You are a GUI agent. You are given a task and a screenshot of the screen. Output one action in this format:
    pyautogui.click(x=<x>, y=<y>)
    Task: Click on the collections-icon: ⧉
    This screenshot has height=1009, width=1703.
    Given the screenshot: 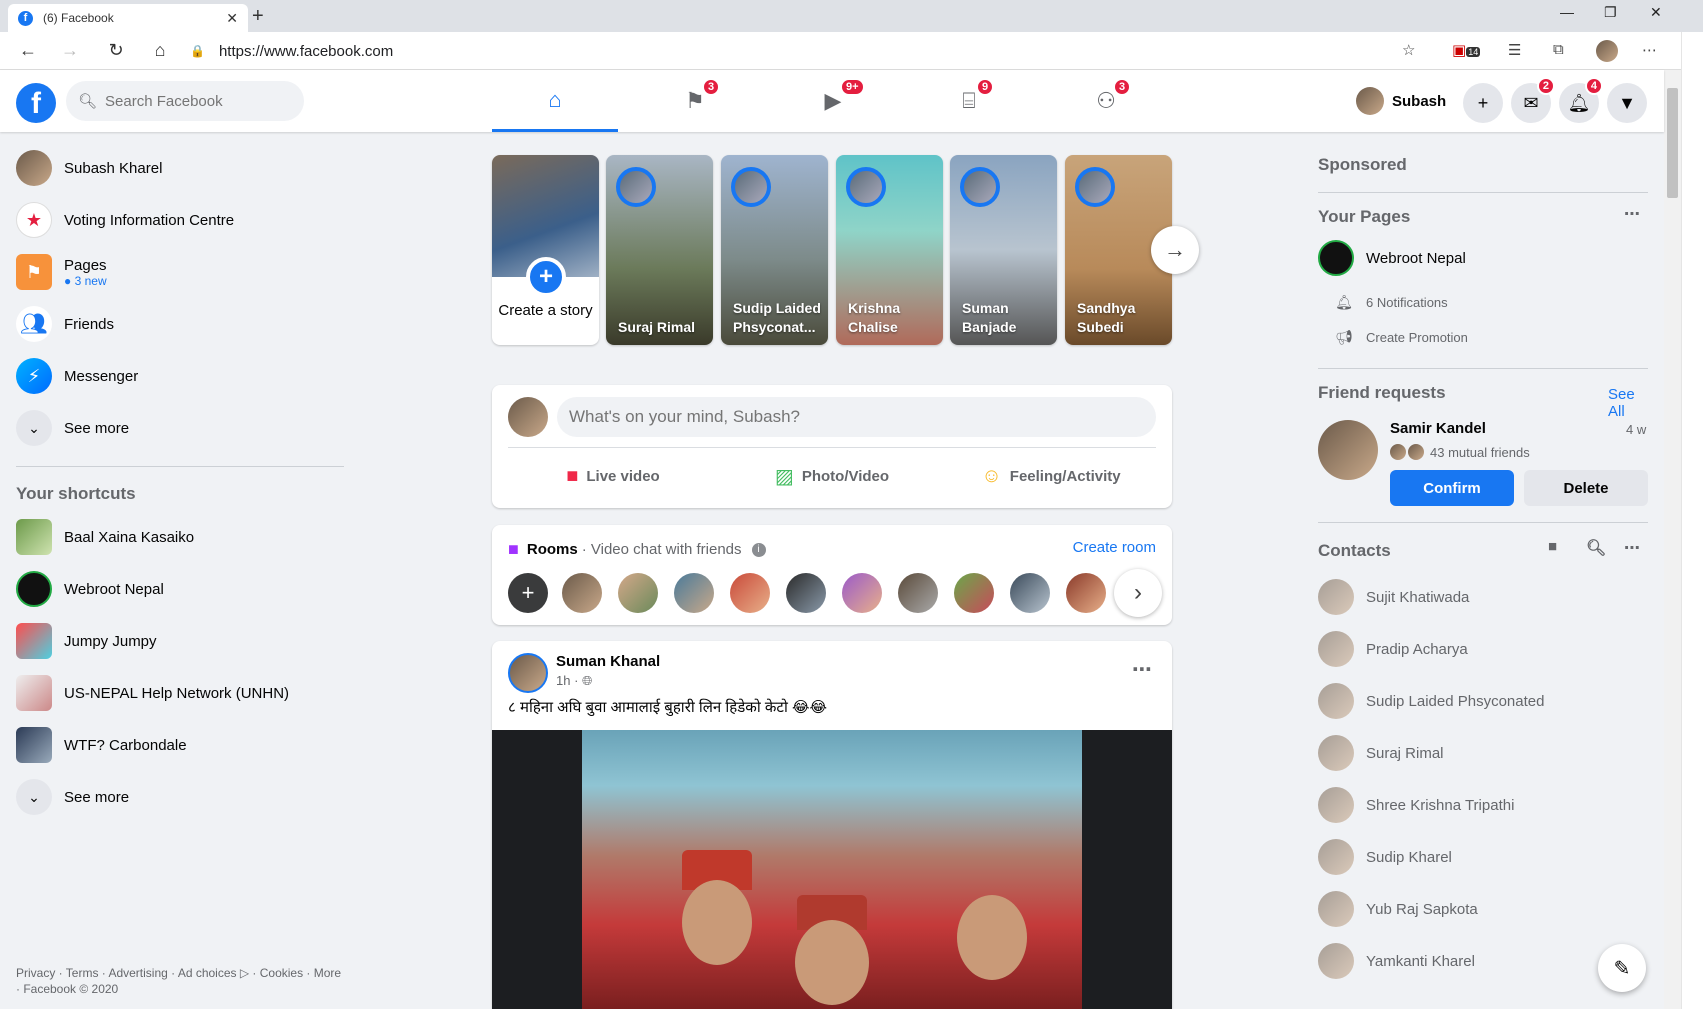 What is the action you would take?
    pyautogui.click(x=1558, y=49)
    